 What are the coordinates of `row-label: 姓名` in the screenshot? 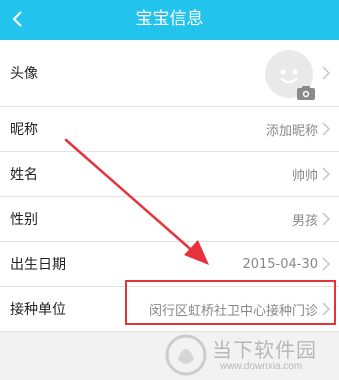 It's located at (24, 175).